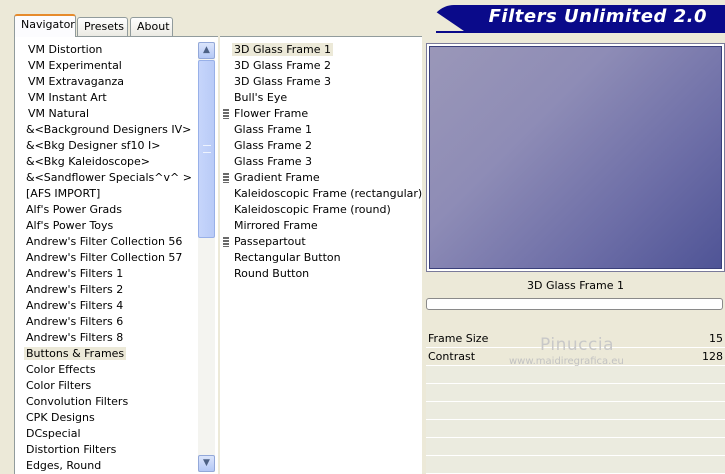 The image size is (725, 474). I want to click on category-label: Convolution Filters, so click(77, 401).